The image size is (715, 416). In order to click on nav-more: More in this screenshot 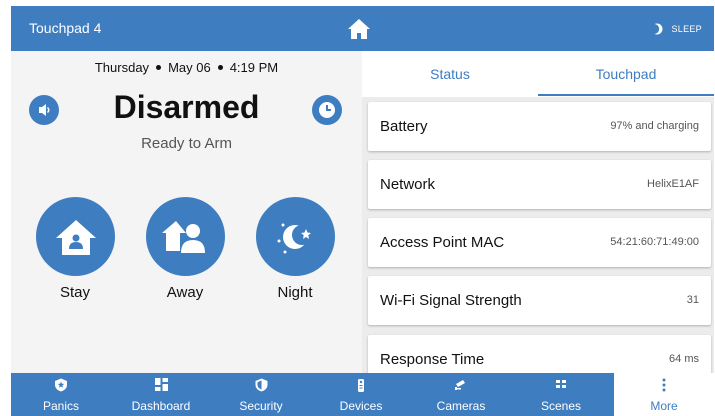, I will do `click(664, 394)`.